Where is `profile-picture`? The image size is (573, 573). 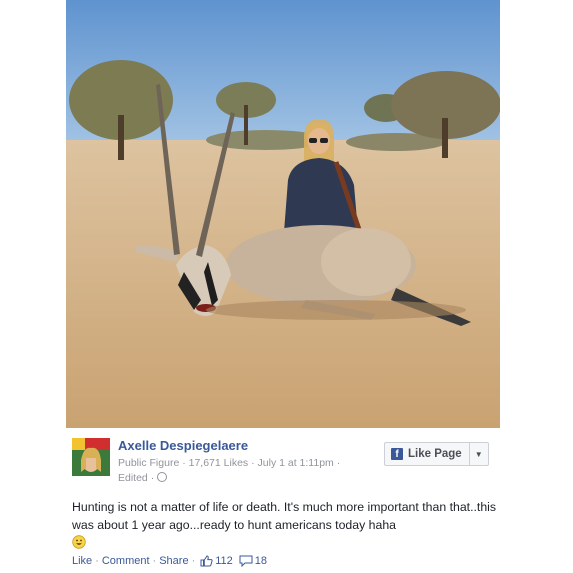
profile-picture is located at coordinates (91, 457).